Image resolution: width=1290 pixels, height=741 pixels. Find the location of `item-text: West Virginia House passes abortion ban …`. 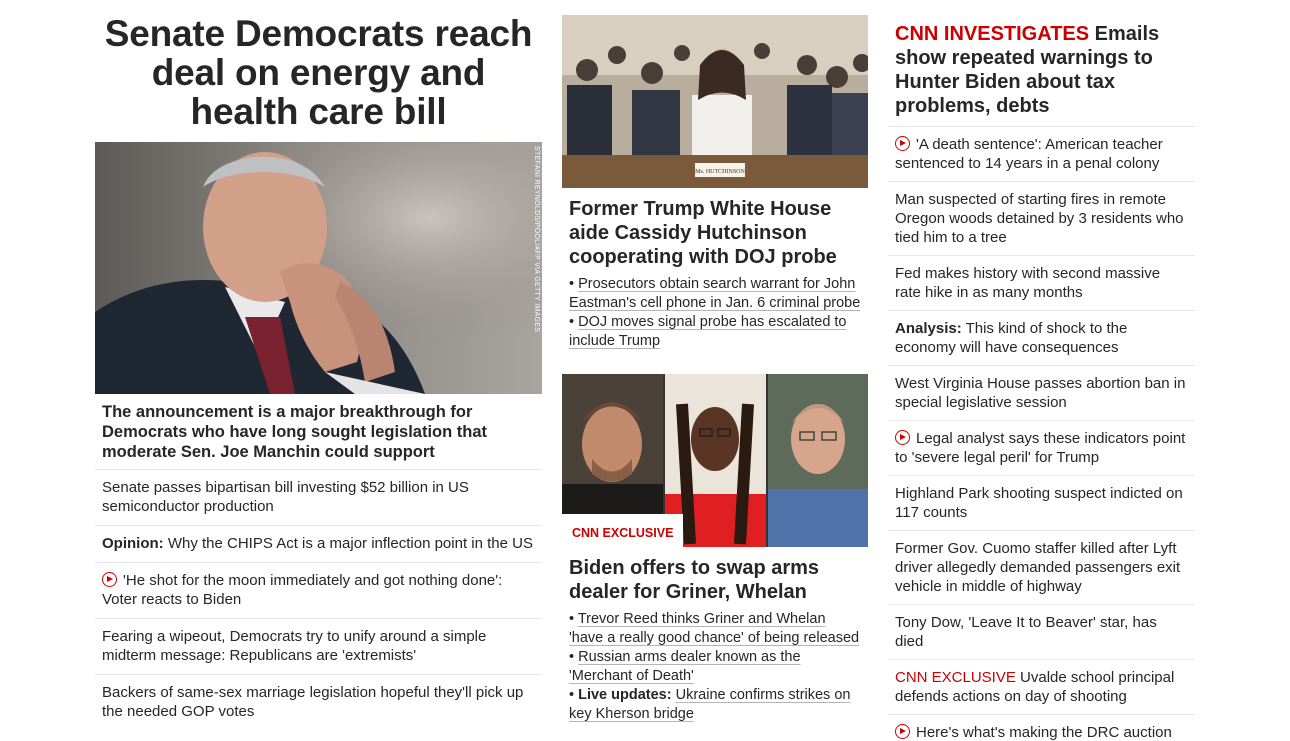

item-text: West Virginia House passes abortion ban … is located at coordinates (1040, 393).